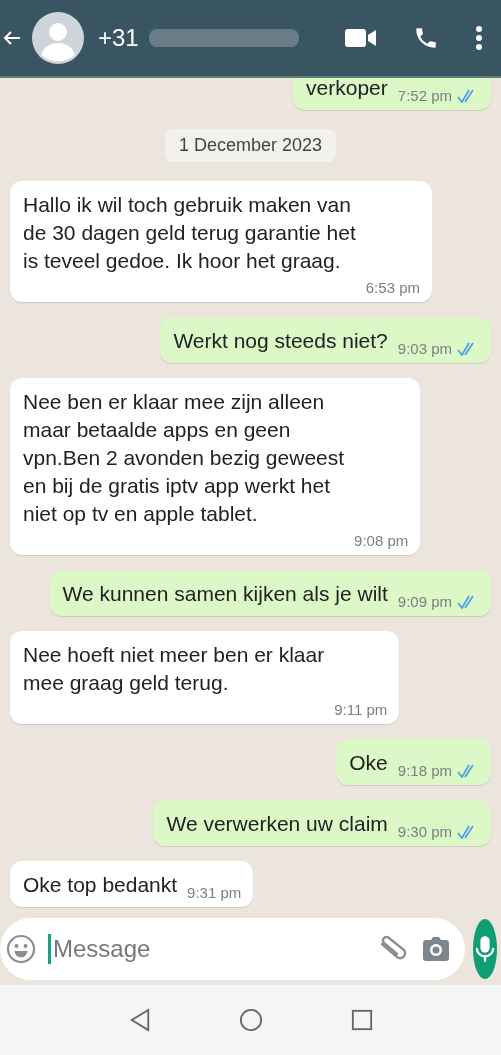 The width and height of the screenshot is (501, 1055). I want to click on message-time: 9:08 pm, so click(381, 540).